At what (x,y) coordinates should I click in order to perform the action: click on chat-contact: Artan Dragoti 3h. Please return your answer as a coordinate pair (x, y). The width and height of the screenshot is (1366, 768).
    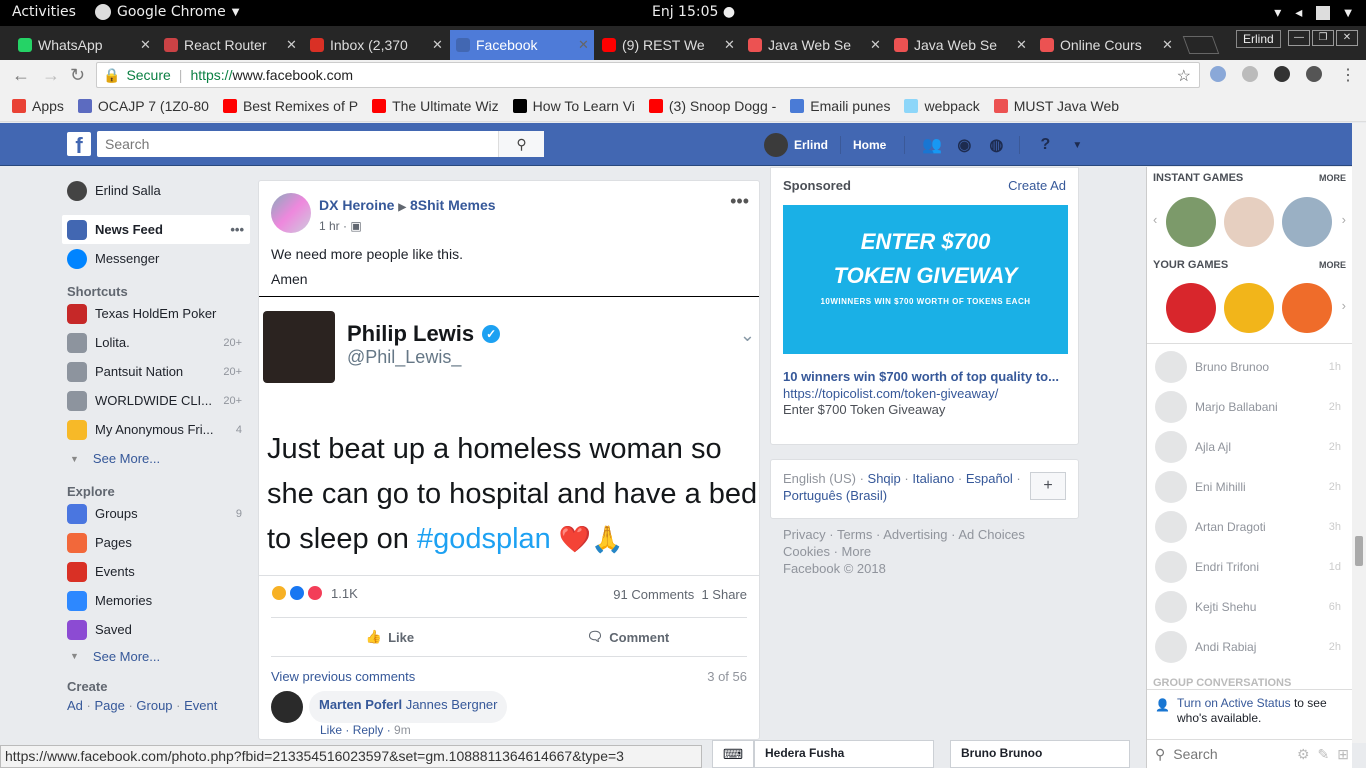
    Looking at the image, I should click on (1251, 527).